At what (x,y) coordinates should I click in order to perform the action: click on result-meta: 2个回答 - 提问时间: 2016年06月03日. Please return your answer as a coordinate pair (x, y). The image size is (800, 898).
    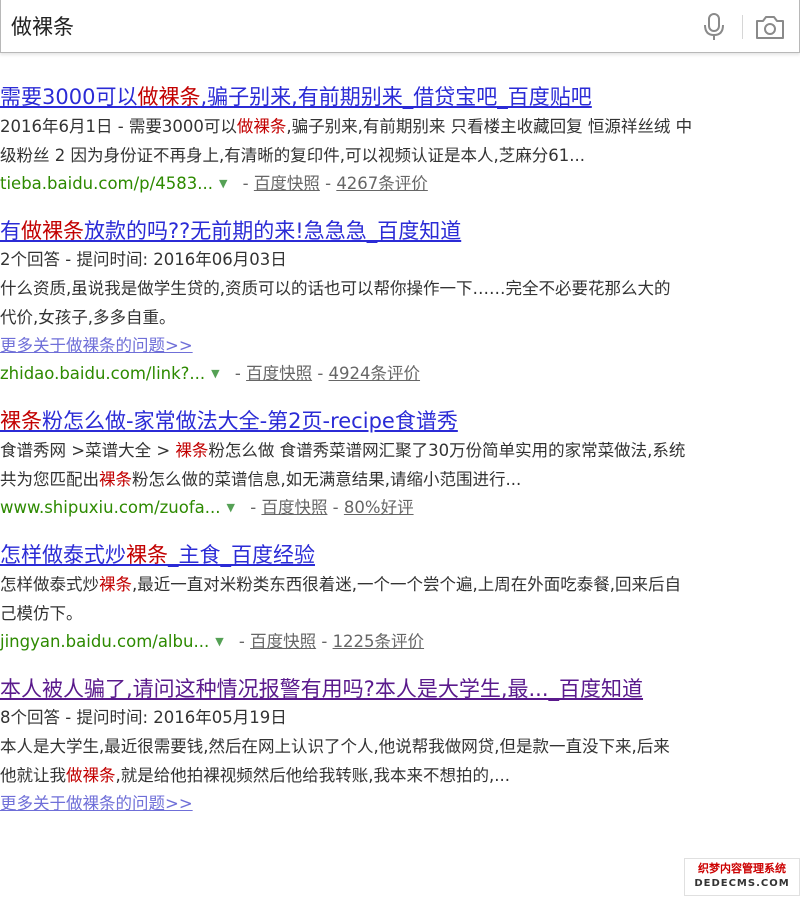
    Looking at the image, I should click on (143, 259).